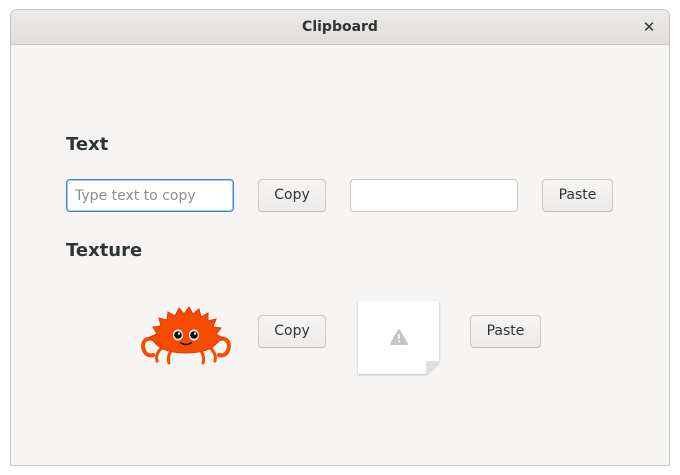 Image resolution: width=680 pixels, height=475 pixels. I want to click on copy-text-button: Copy, so click(292, 195).